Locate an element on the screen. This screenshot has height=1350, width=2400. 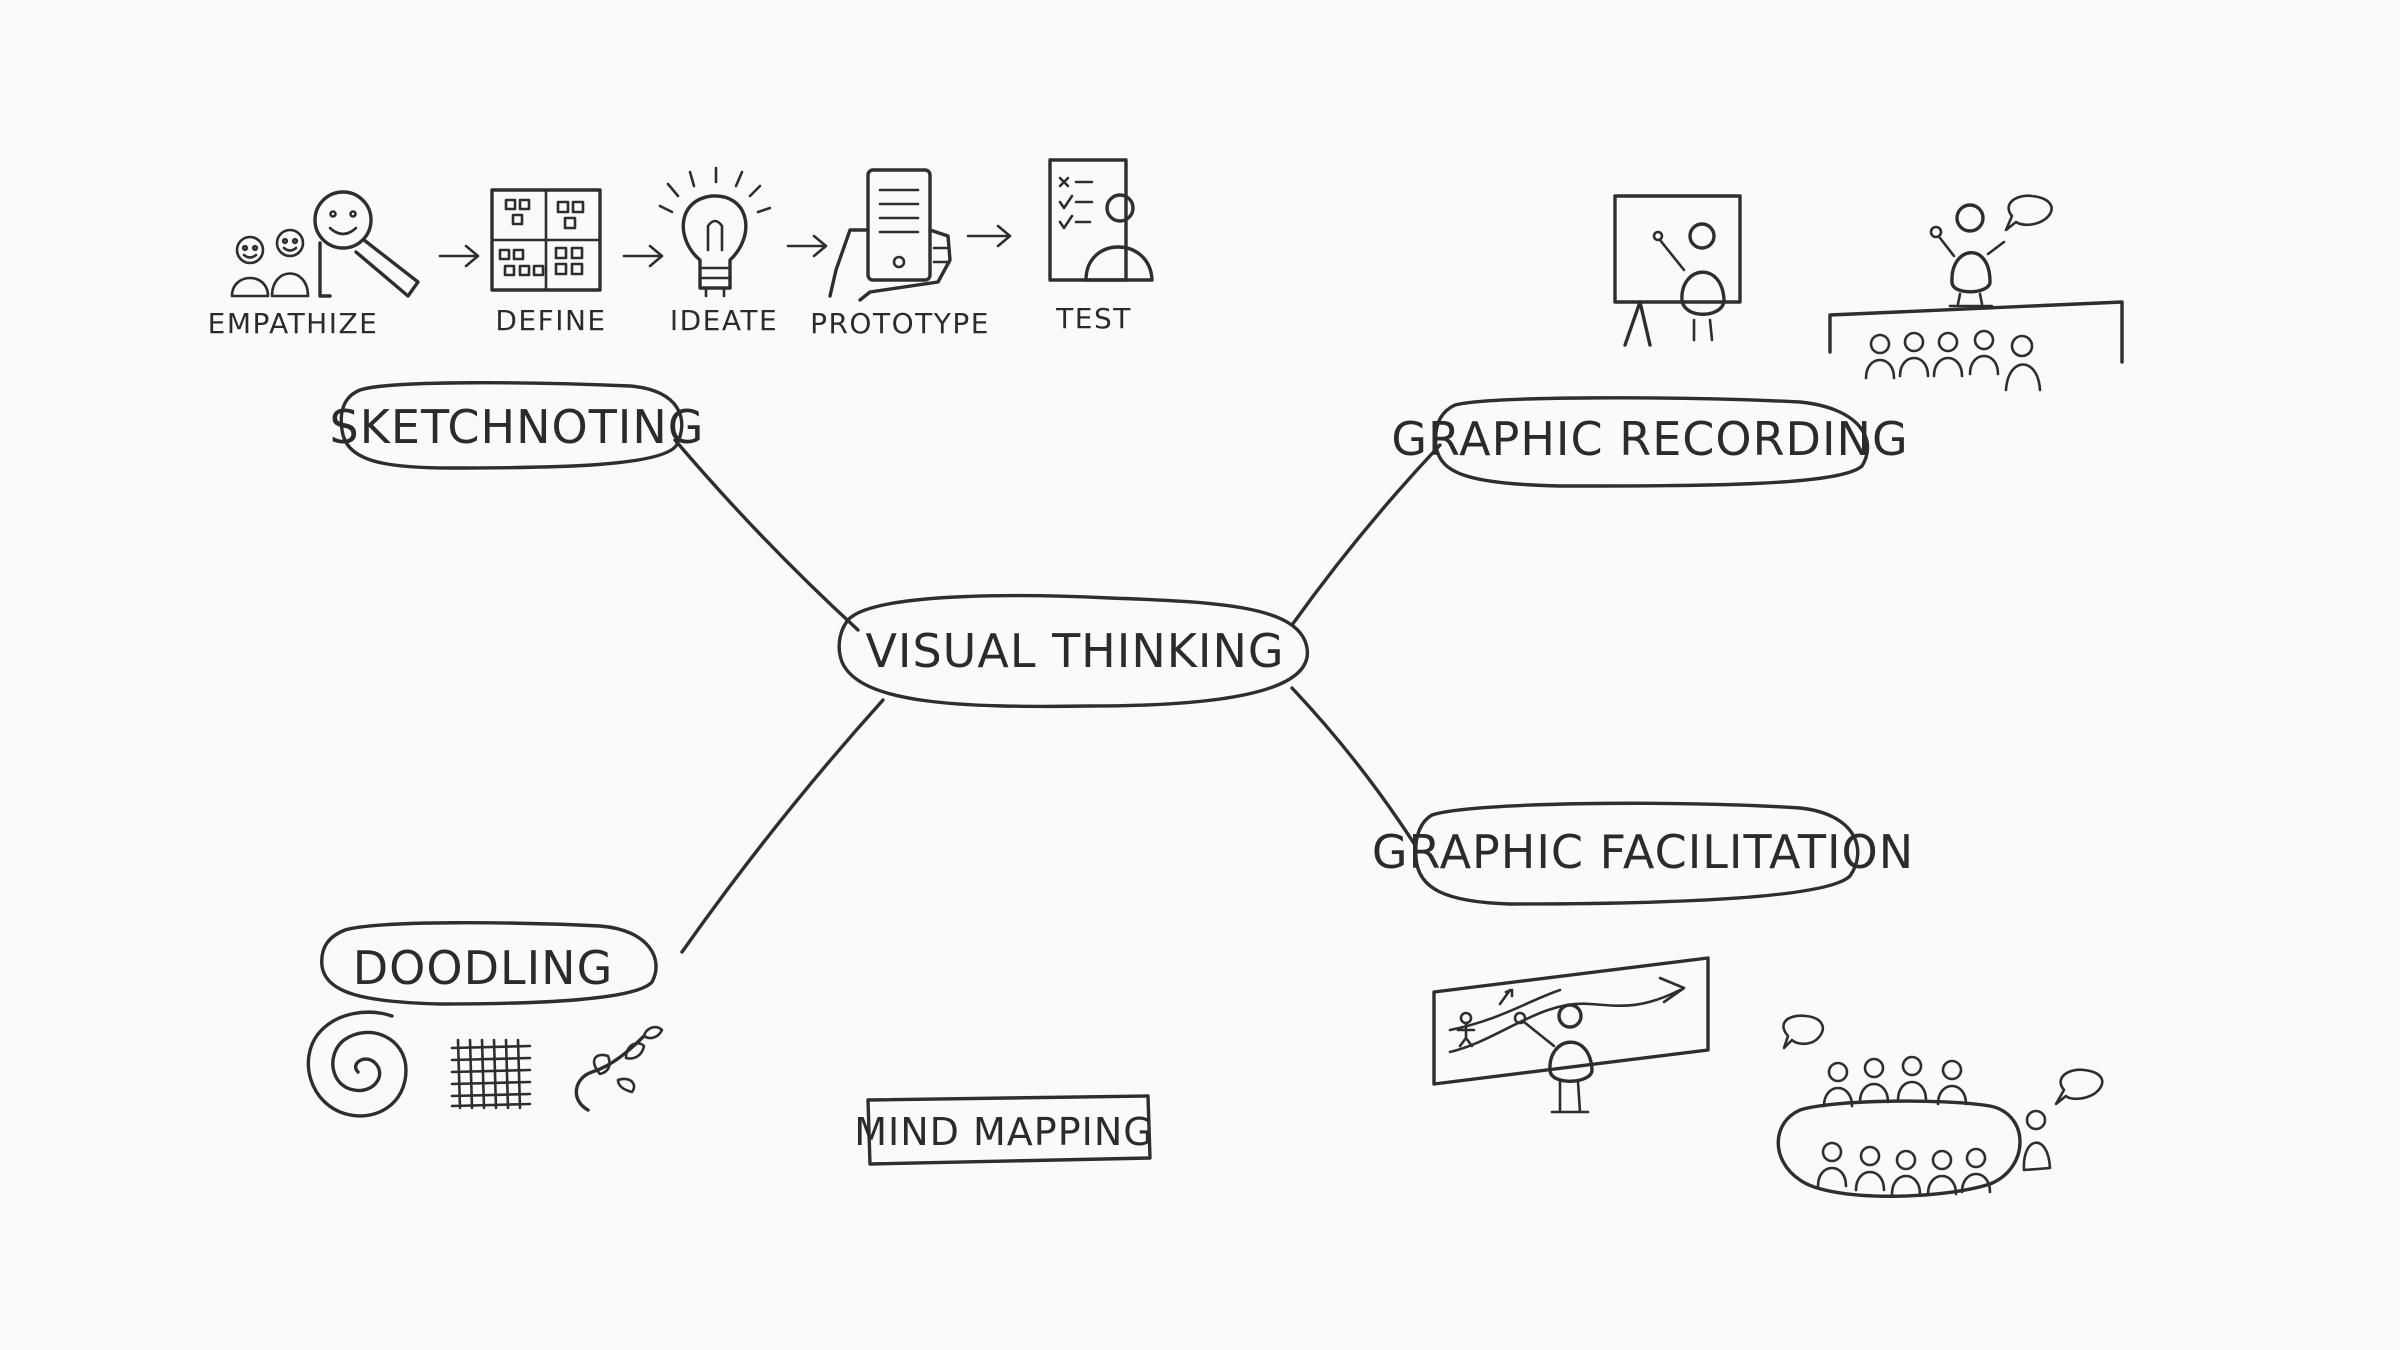
design-thinking-process: EMPATHIZE DEFINE IDEATE PROTOTYPE TEST is located at coordinates (681, 249).